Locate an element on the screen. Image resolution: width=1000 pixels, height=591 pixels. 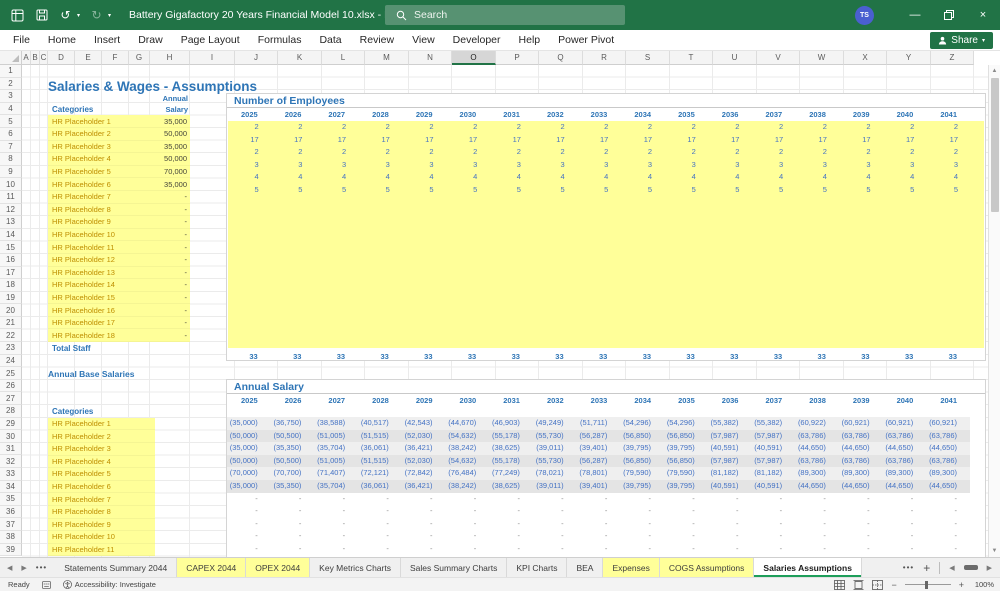
sheet-prev-icon: ◀ is located at coordinates (9, 568).